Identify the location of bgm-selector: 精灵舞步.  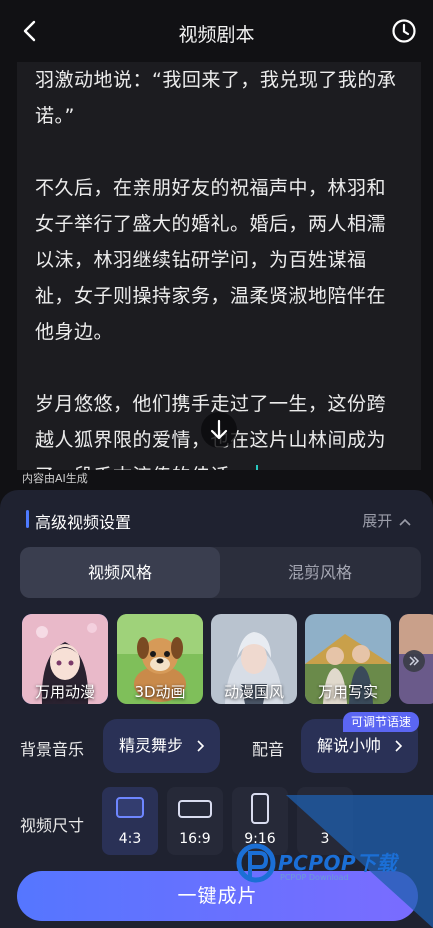
(161, 746).